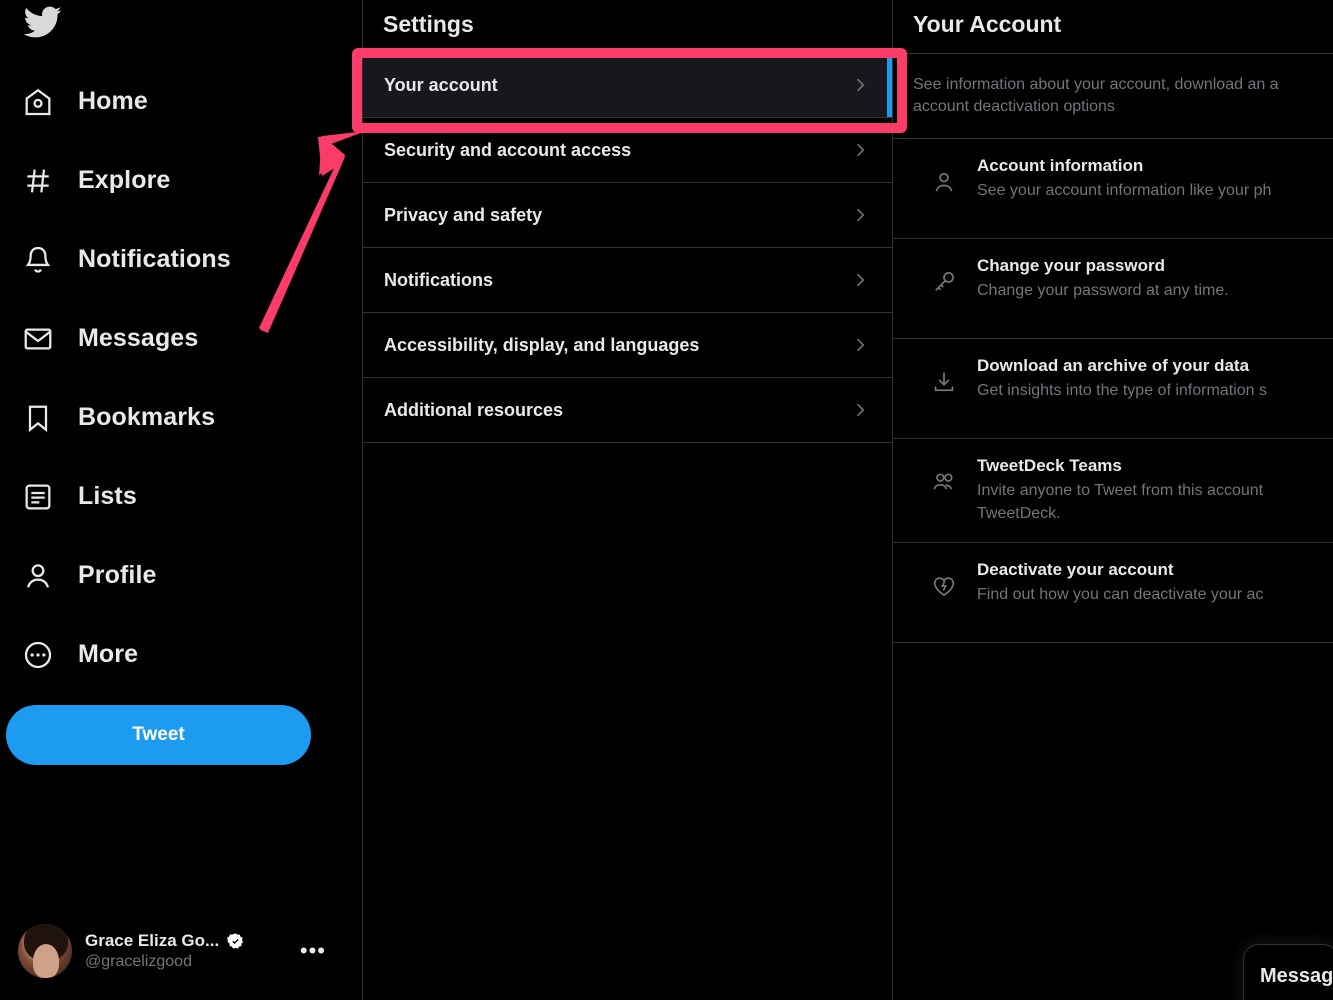 The width and height of the screenshot is (1333, 1000). Describe the element at coordinates (38, 339) in the screenshot. I see `envelope-icon` at that location.